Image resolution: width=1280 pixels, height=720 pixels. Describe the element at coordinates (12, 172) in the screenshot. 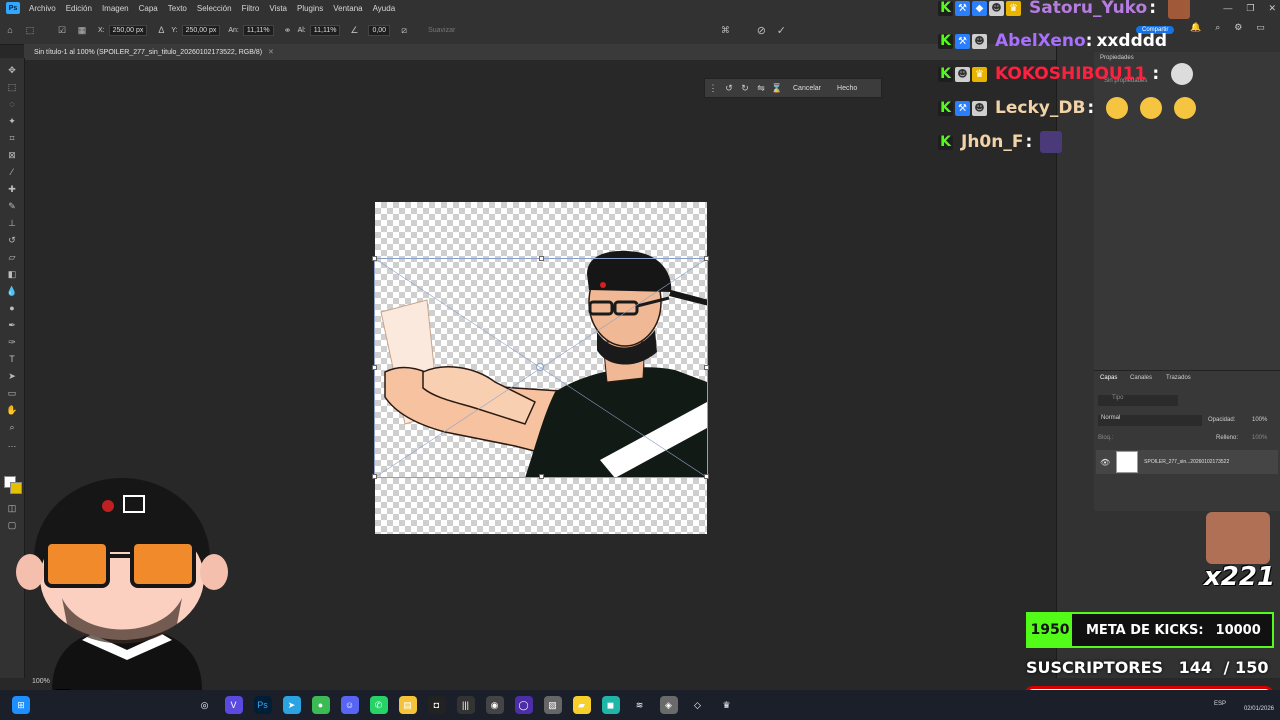

I see `eyedropper-icon: ⁄` at that location.